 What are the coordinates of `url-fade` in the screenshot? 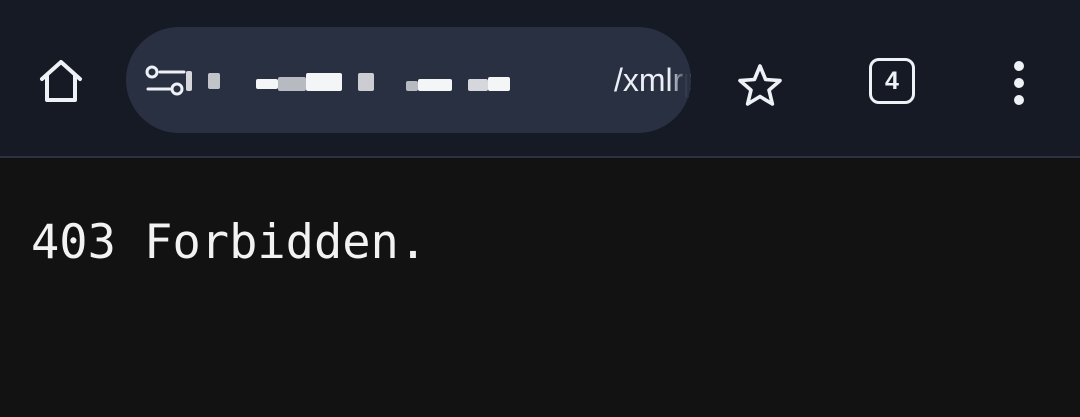 It's located at (680, 80).